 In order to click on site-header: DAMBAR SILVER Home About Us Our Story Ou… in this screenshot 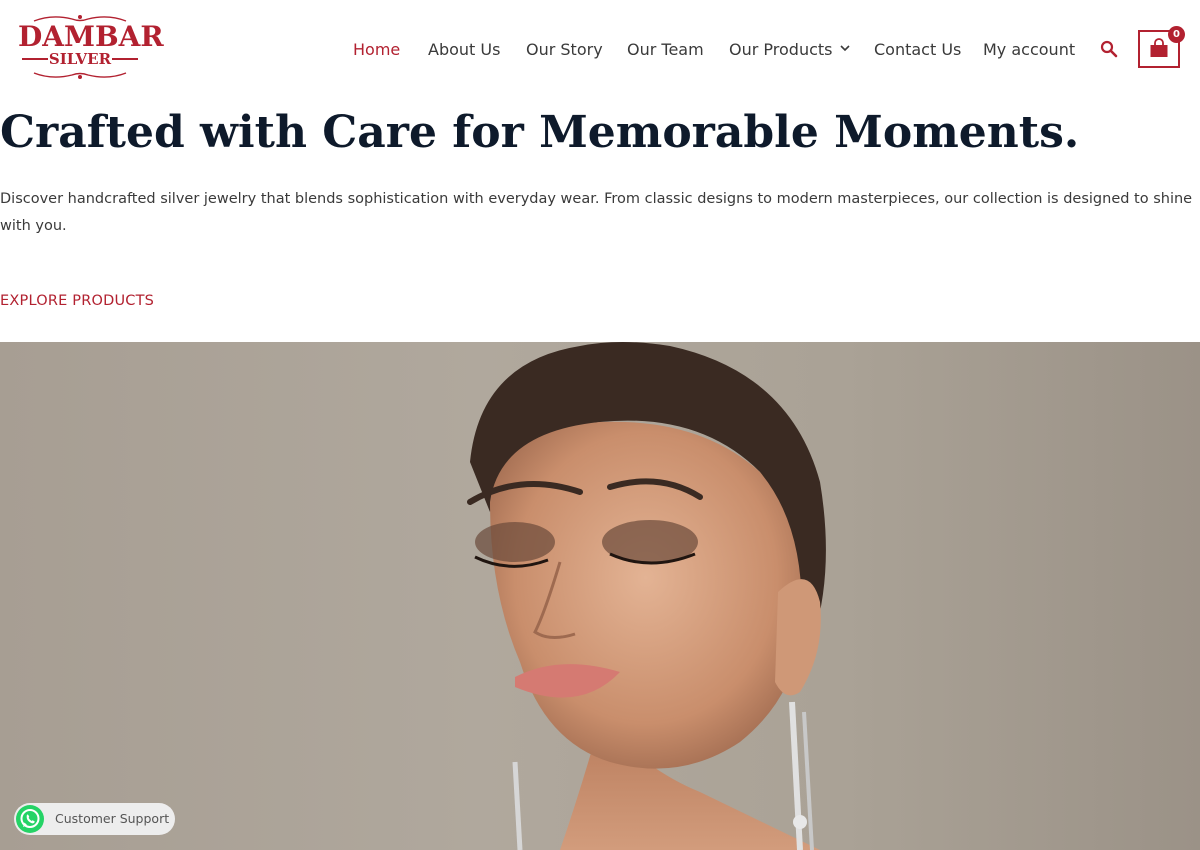, I will do `click(600, 50)`.